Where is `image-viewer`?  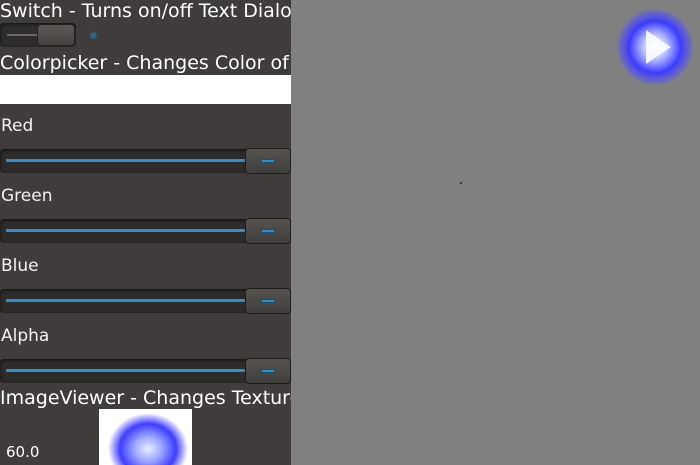
image-viewer is located at coordinates (145, 437).